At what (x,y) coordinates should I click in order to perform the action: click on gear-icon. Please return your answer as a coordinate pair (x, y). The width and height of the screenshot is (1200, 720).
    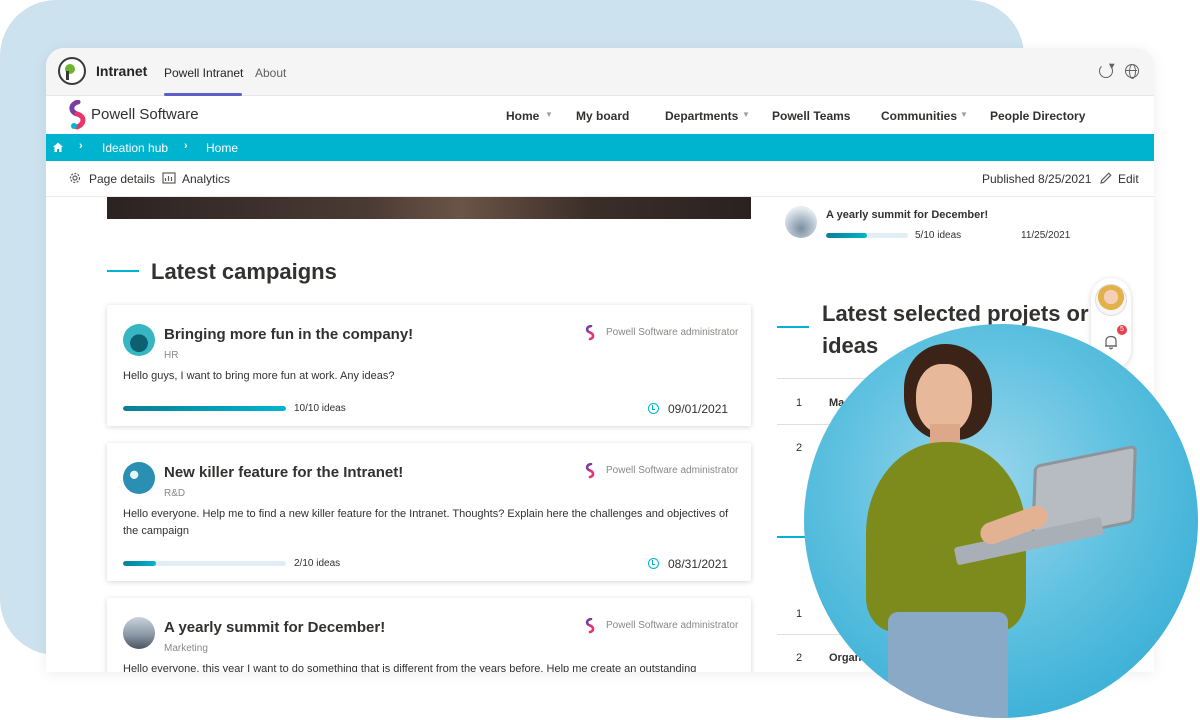
    Looking at the image, I should click on (75, 178).